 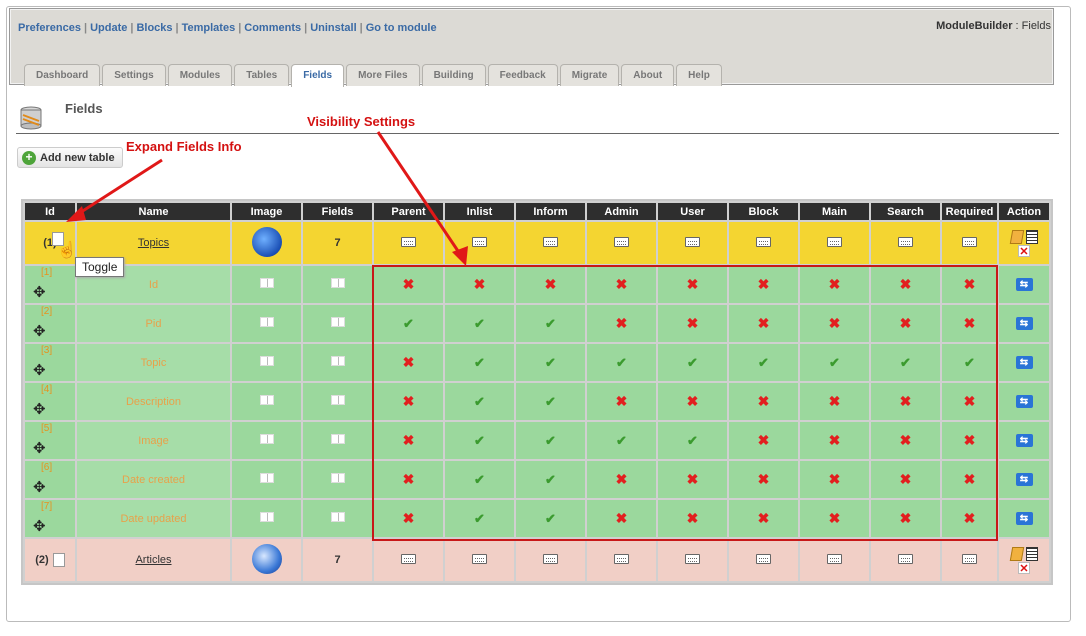 I want to click on top-link-go-to-module: Go to module, so click(x=401, y=28).